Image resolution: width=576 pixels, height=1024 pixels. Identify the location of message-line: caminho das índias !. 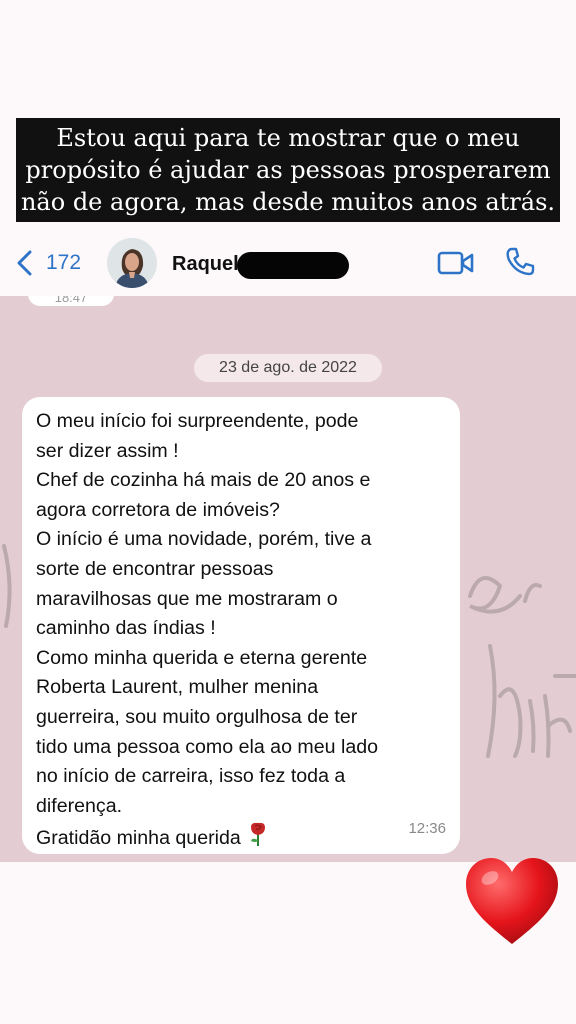
(126, 628).